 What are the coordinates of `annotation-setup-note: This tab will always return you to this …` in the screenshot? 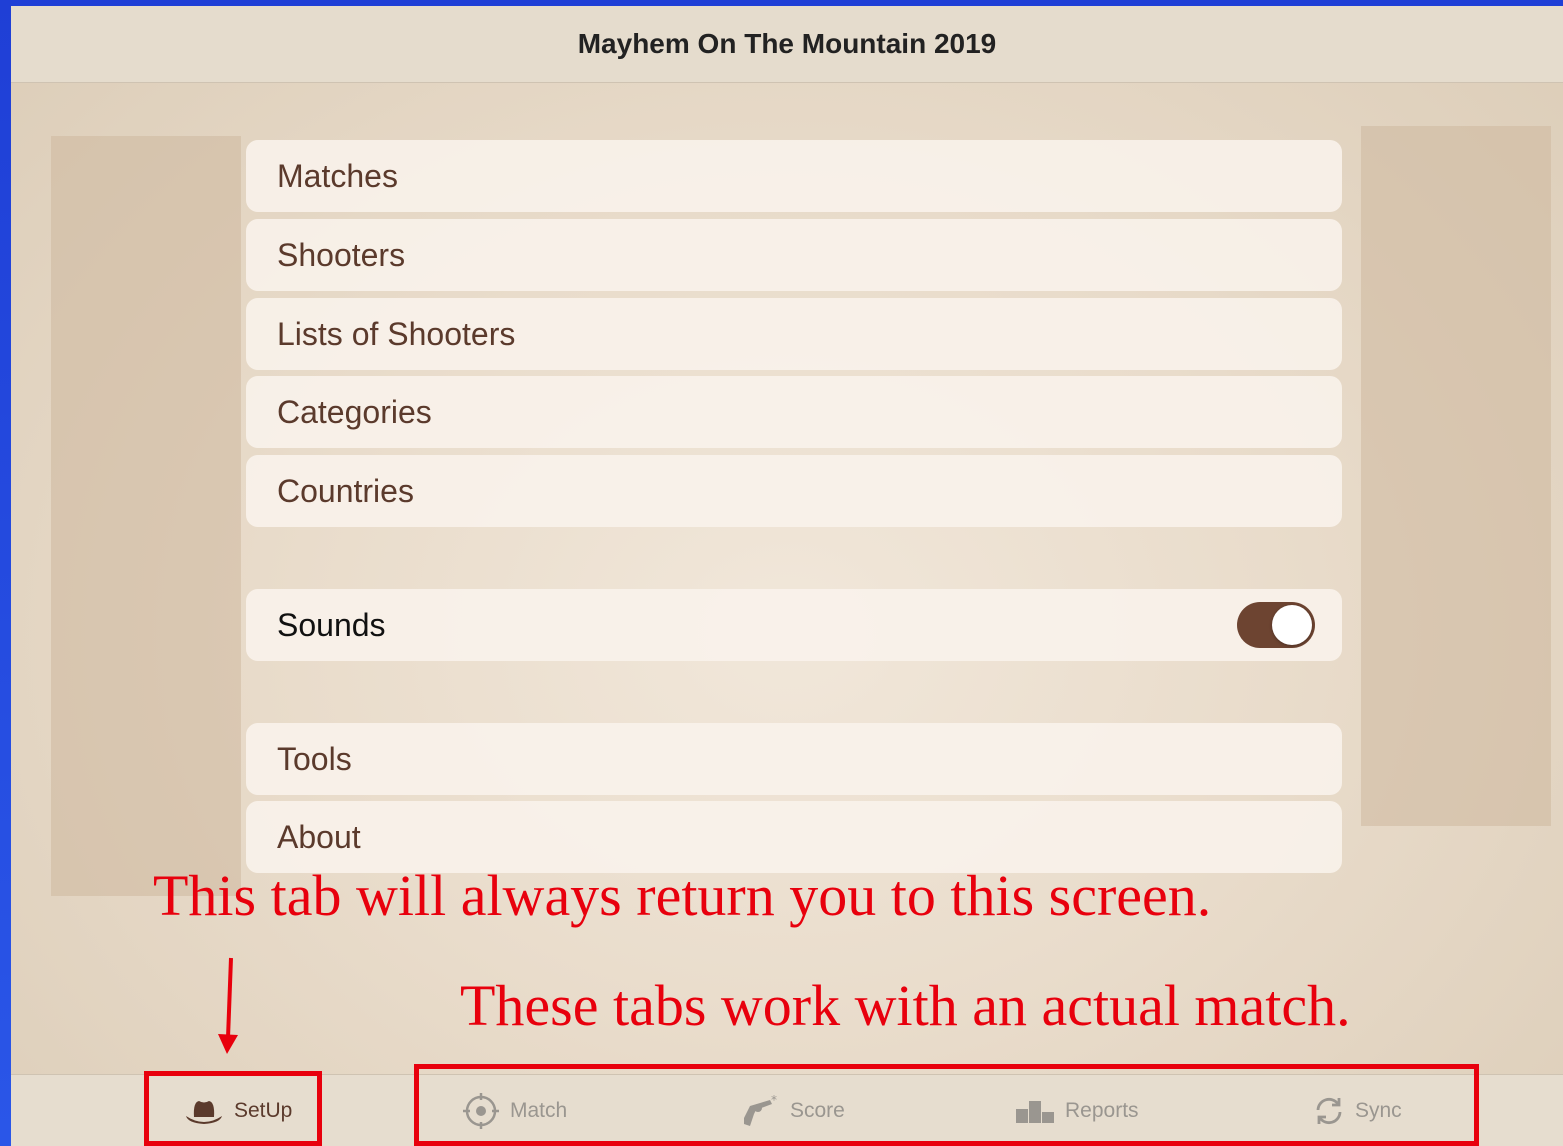 It's located at (682, 895).